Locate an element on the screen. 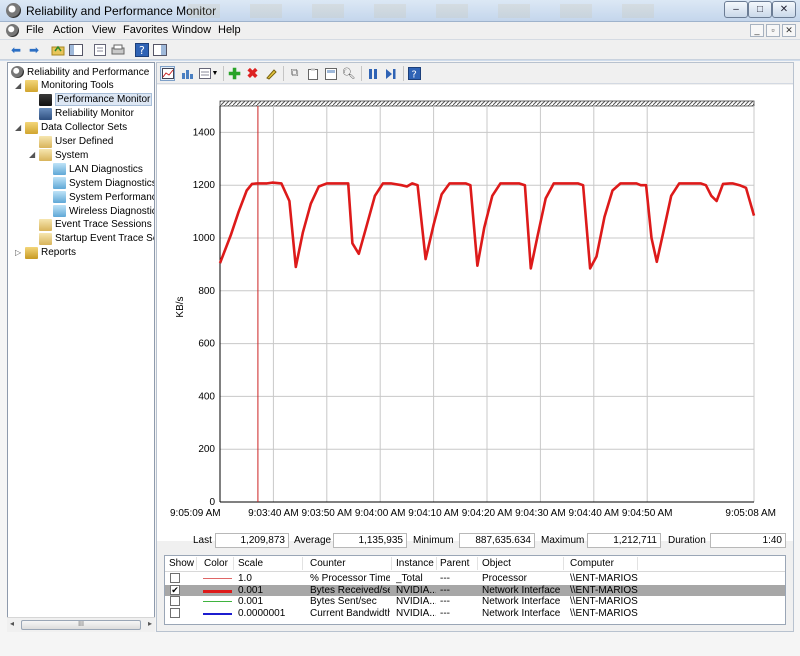 Image resolution: width=800 pixels, height=656 pixels. tree-item-performance-monitor: Performance Monitor is located at coordinates (96, 100).